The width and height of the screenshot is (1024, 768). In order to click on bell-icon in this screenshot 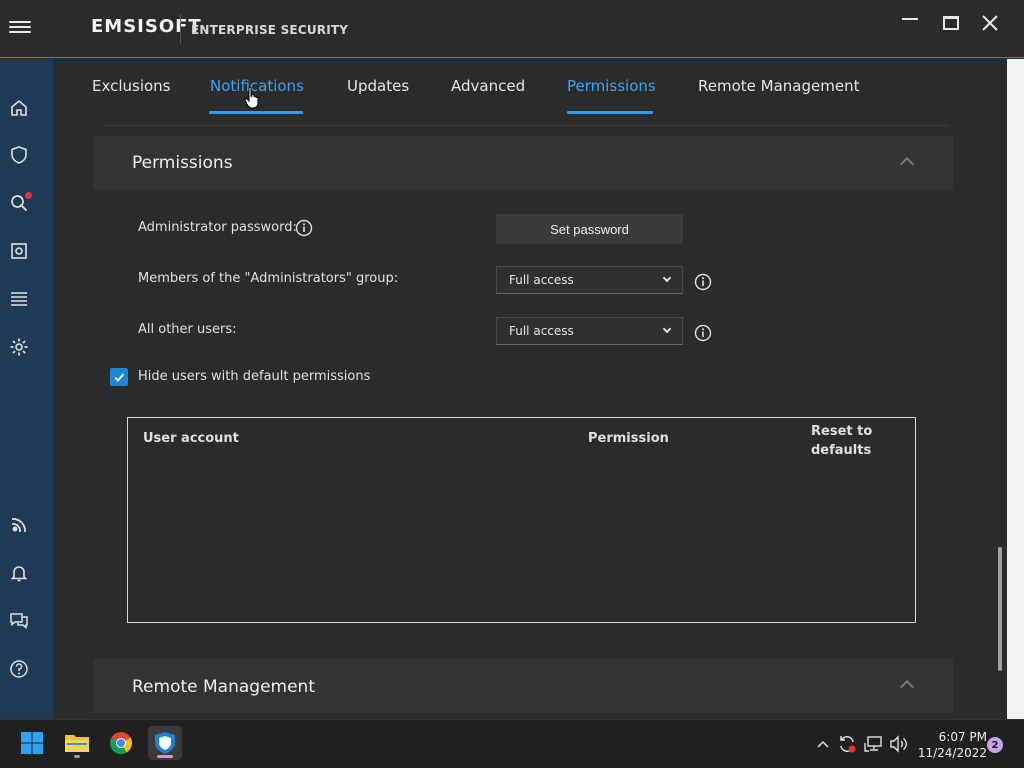, I will do `click(19, 574)`.